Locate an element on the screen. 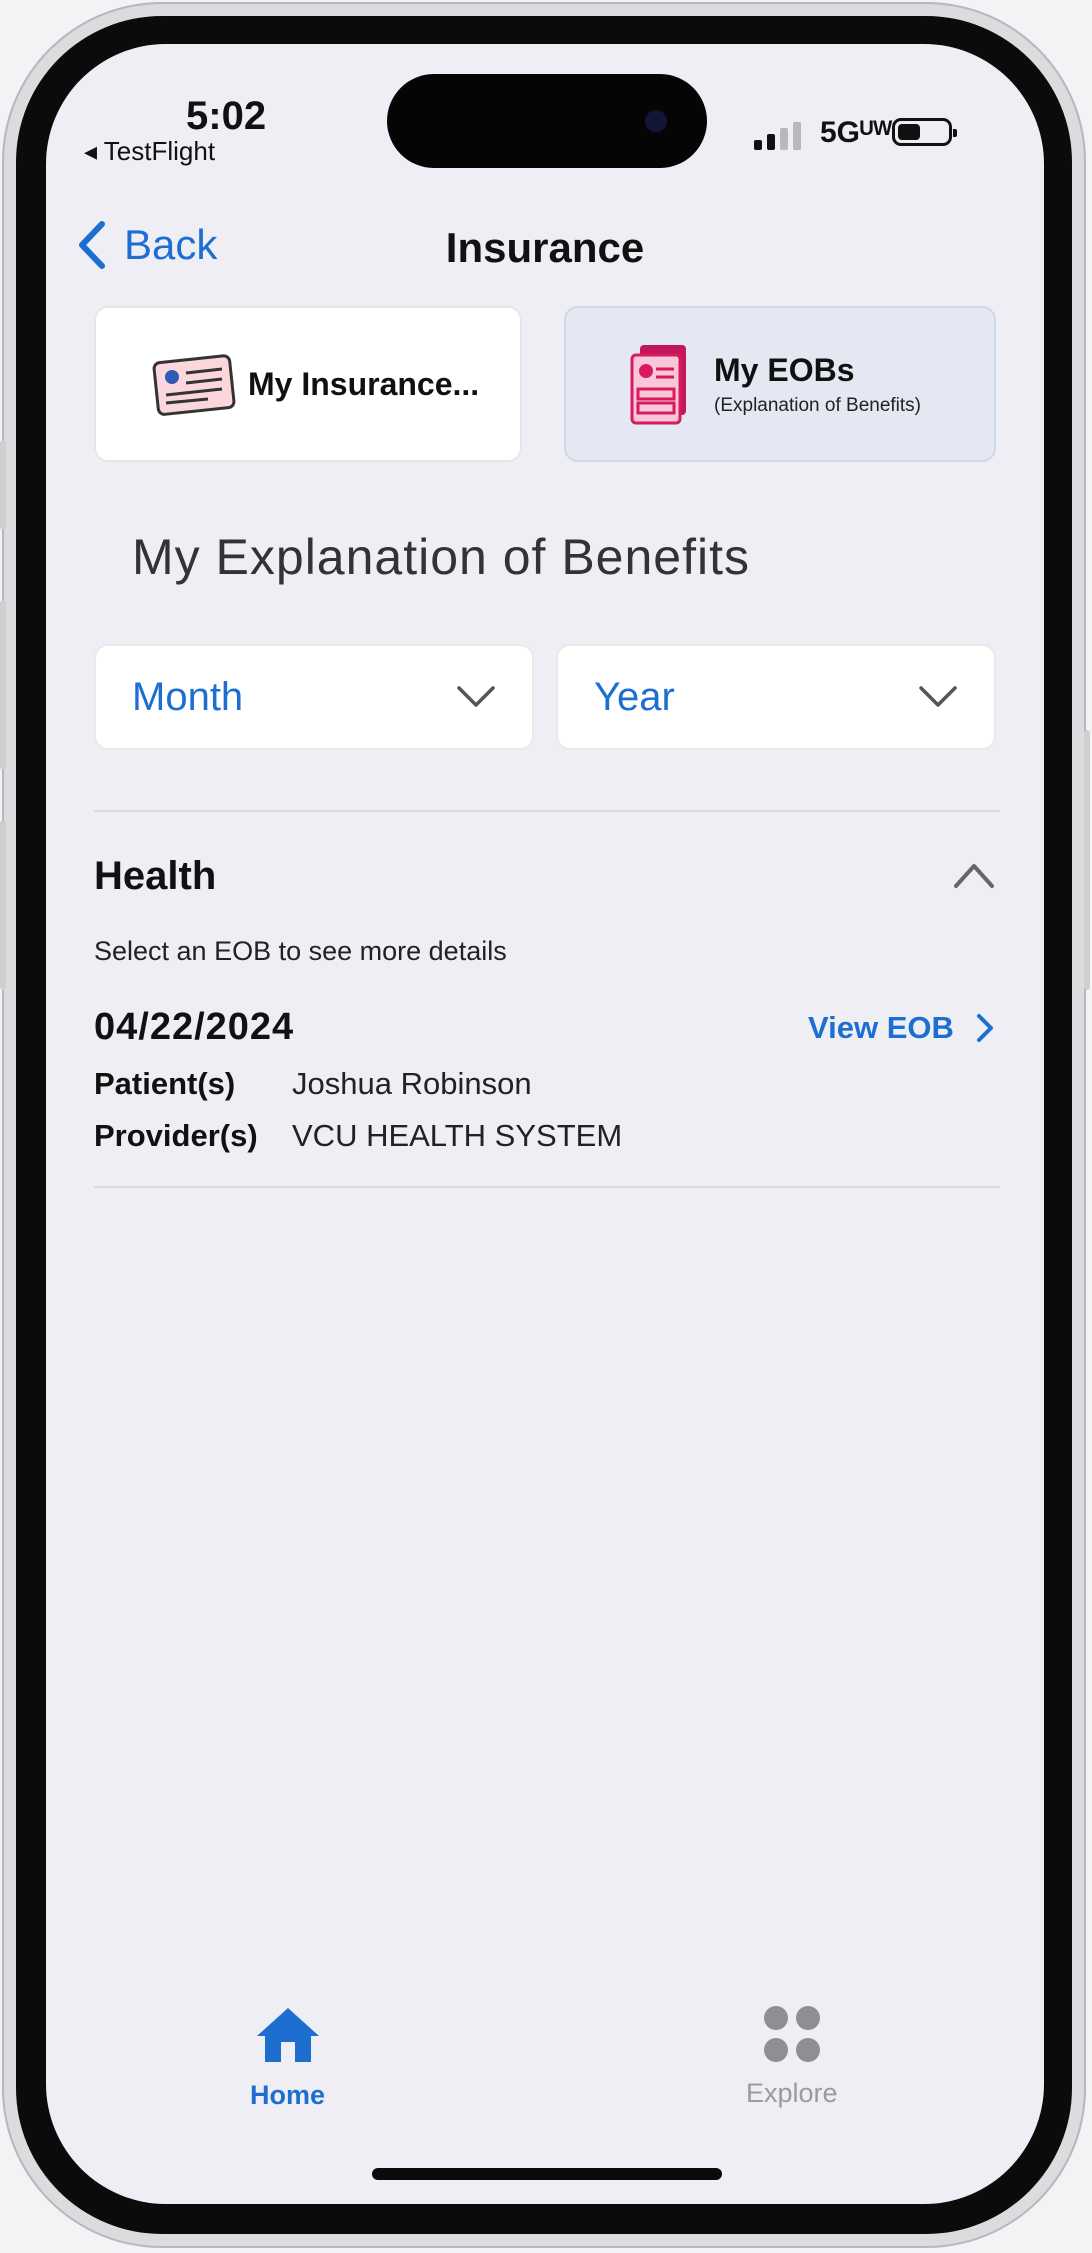  cellular-signal-icon is located at coordinates (777, 136).